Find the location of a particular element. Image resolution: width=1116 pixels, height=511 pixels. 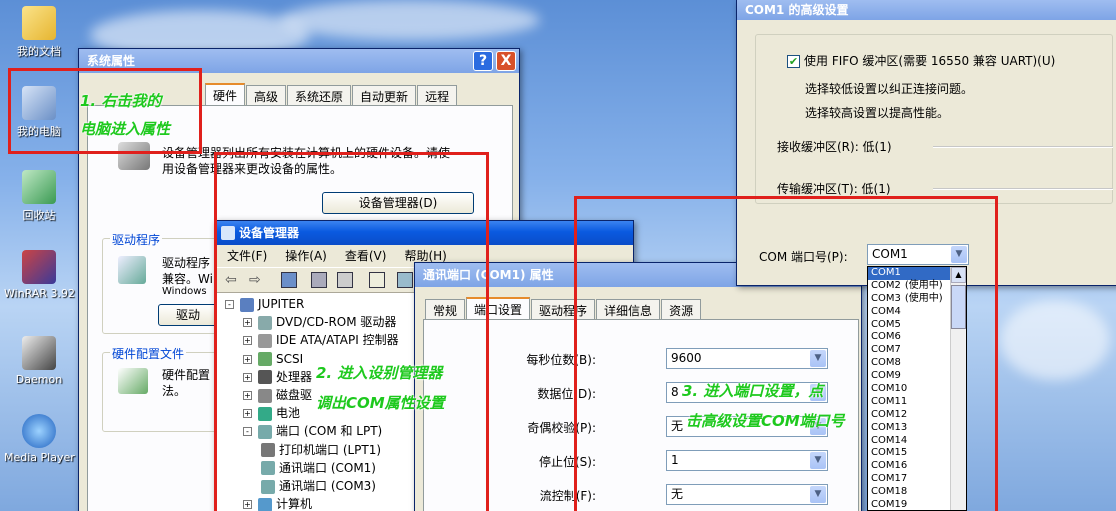

annotation-step1-line2: 电脑进入属性 is located at coordinates (125, 129).